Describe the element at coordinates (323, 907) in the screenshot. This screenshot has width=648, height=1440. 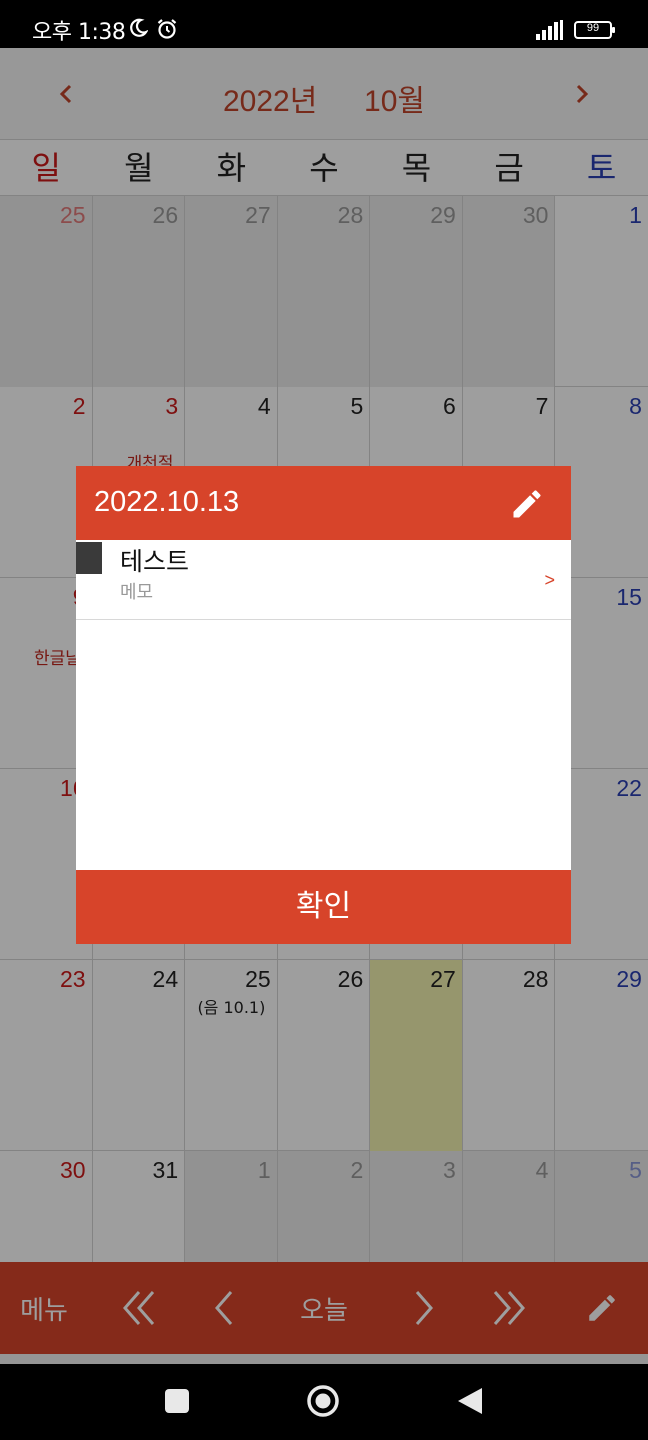
I see `confirm-button: 확인` at that location.